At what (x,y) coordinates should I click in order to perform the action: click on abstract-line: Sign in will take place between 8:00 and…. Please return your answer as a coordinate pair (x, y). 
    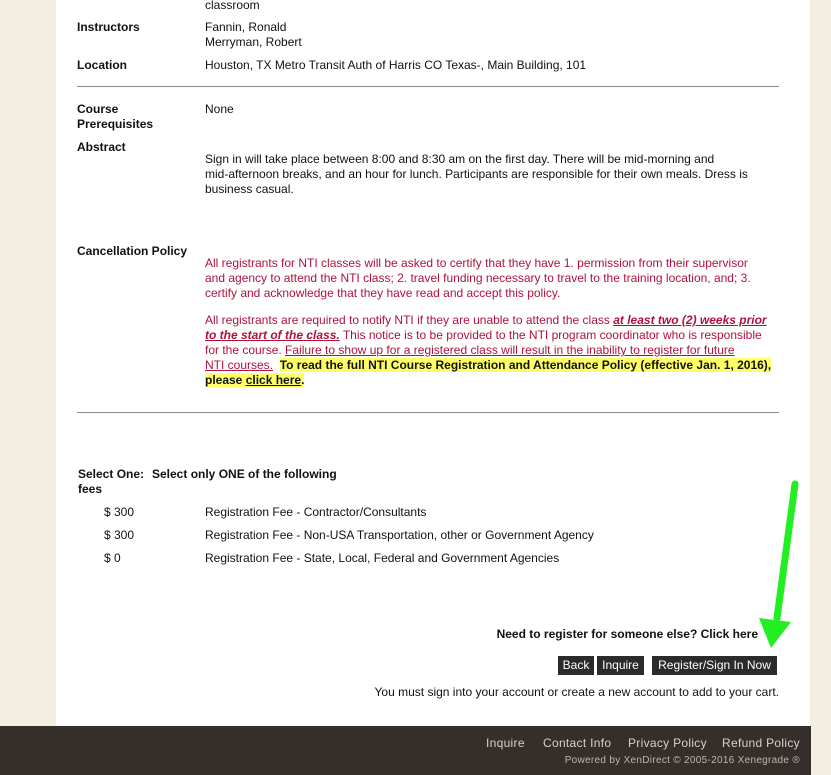
    Looking at the image, I should click on (460, 159).